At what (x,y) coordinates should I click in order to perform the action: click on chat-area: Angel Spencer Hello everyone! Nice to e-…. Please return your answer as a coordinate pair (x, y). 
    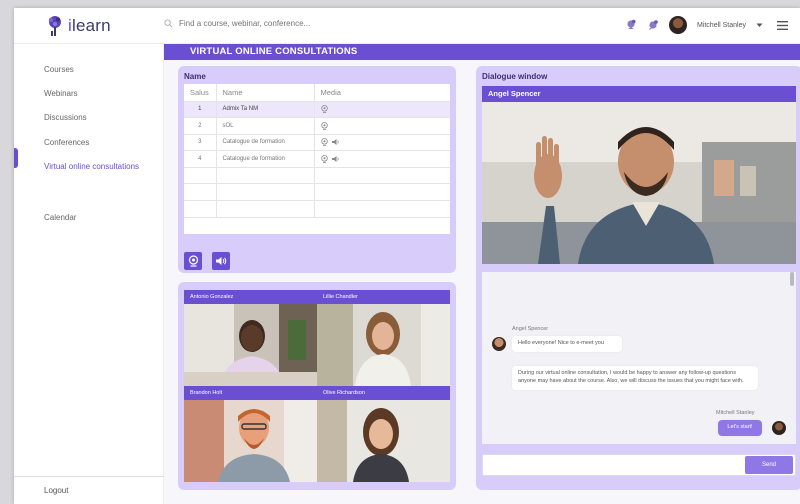
    Looking at the image, I should click on (639, 358).